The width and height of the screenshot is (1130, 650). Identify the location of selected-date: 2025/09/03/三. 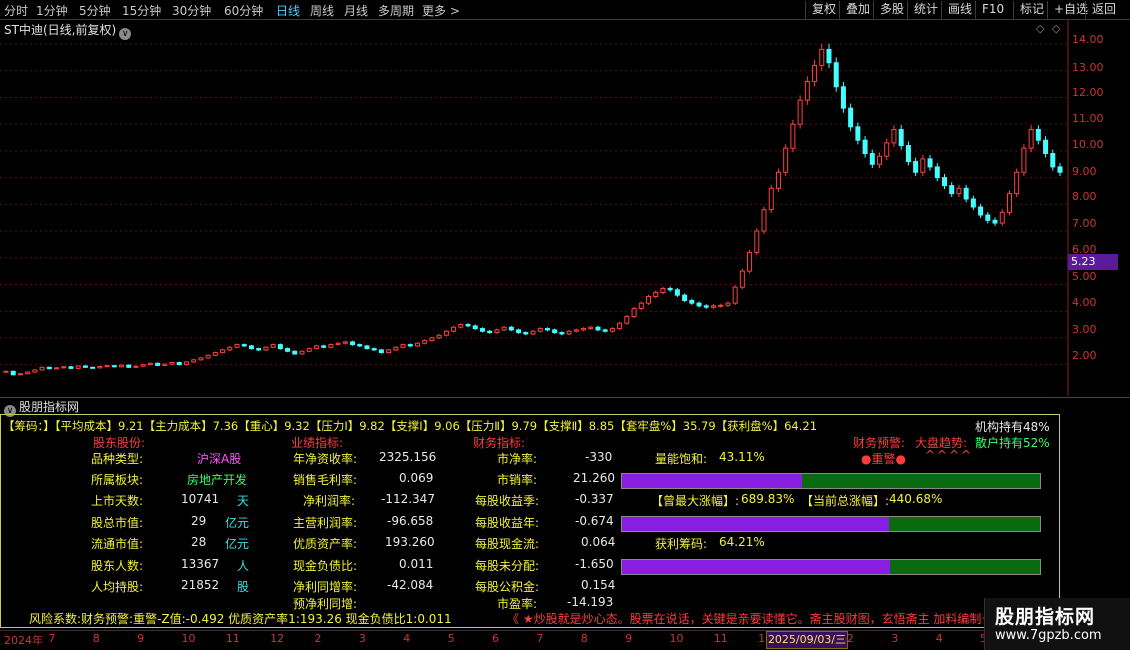
(807, 640).